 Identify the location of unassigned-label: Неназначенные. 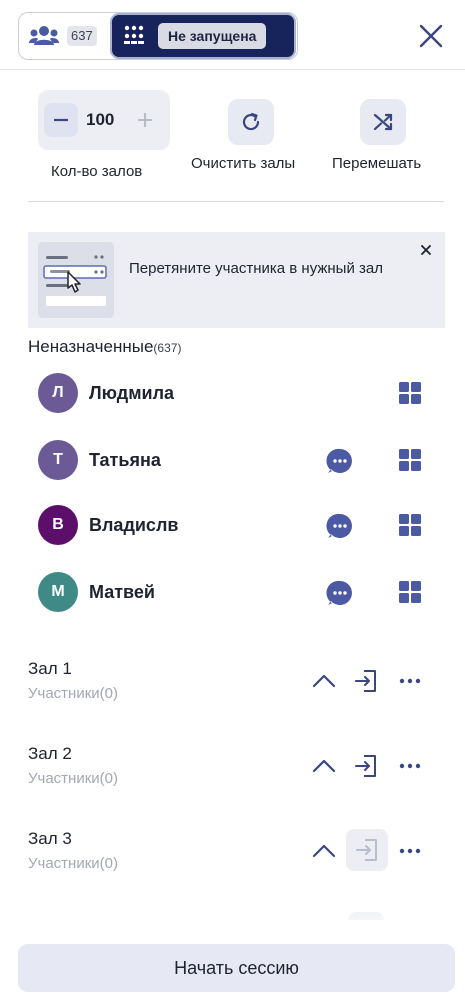
(91, 346).